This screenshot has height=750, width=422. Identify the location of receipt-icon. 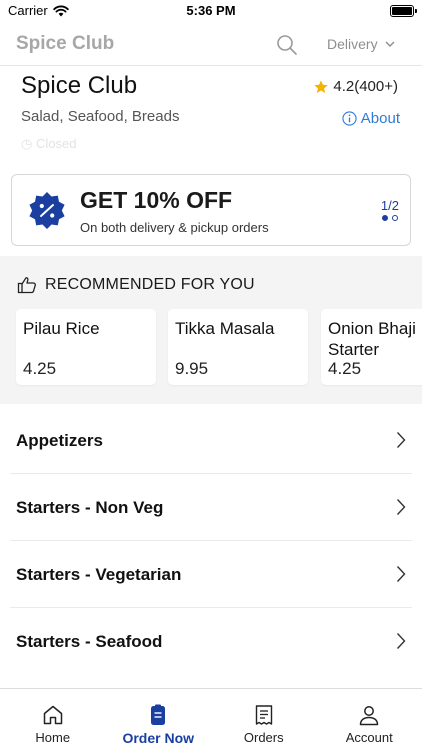
(263, 715).